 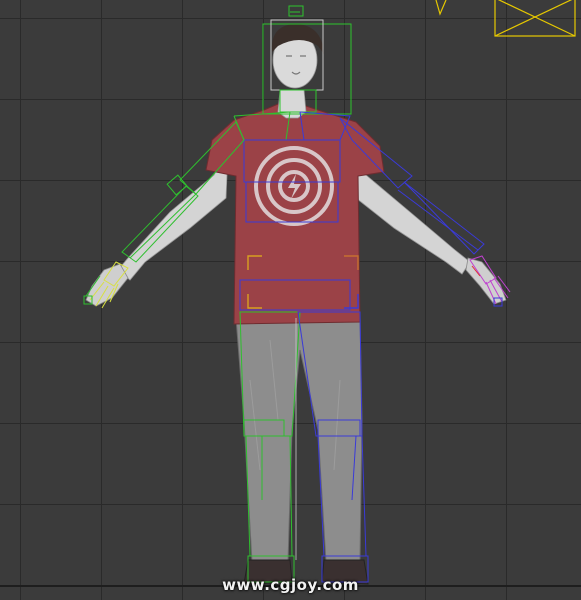 I want to click on watermark-text: www.cgjoy.com, so click(x=290, y=585).